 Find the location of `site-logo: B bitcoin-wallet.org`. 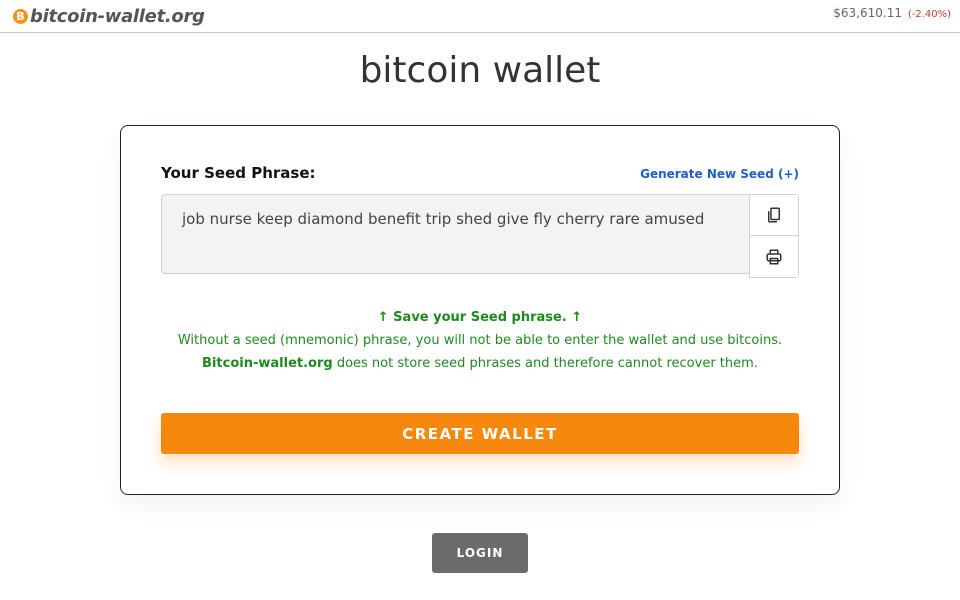

site-logo: B bitcoin-wallet.org is located at coordinates (109, 16).